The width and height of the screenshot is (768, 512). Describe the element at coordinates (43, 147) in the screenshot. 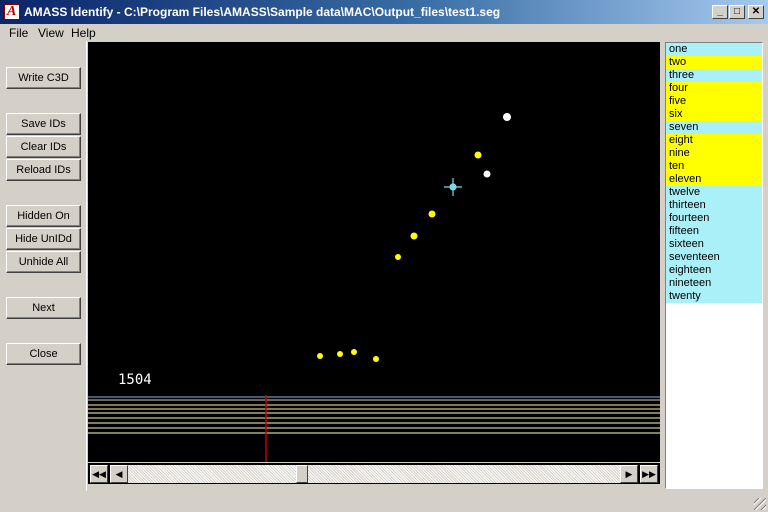

I see `clear-ids-button: Clear IDs` at that location.